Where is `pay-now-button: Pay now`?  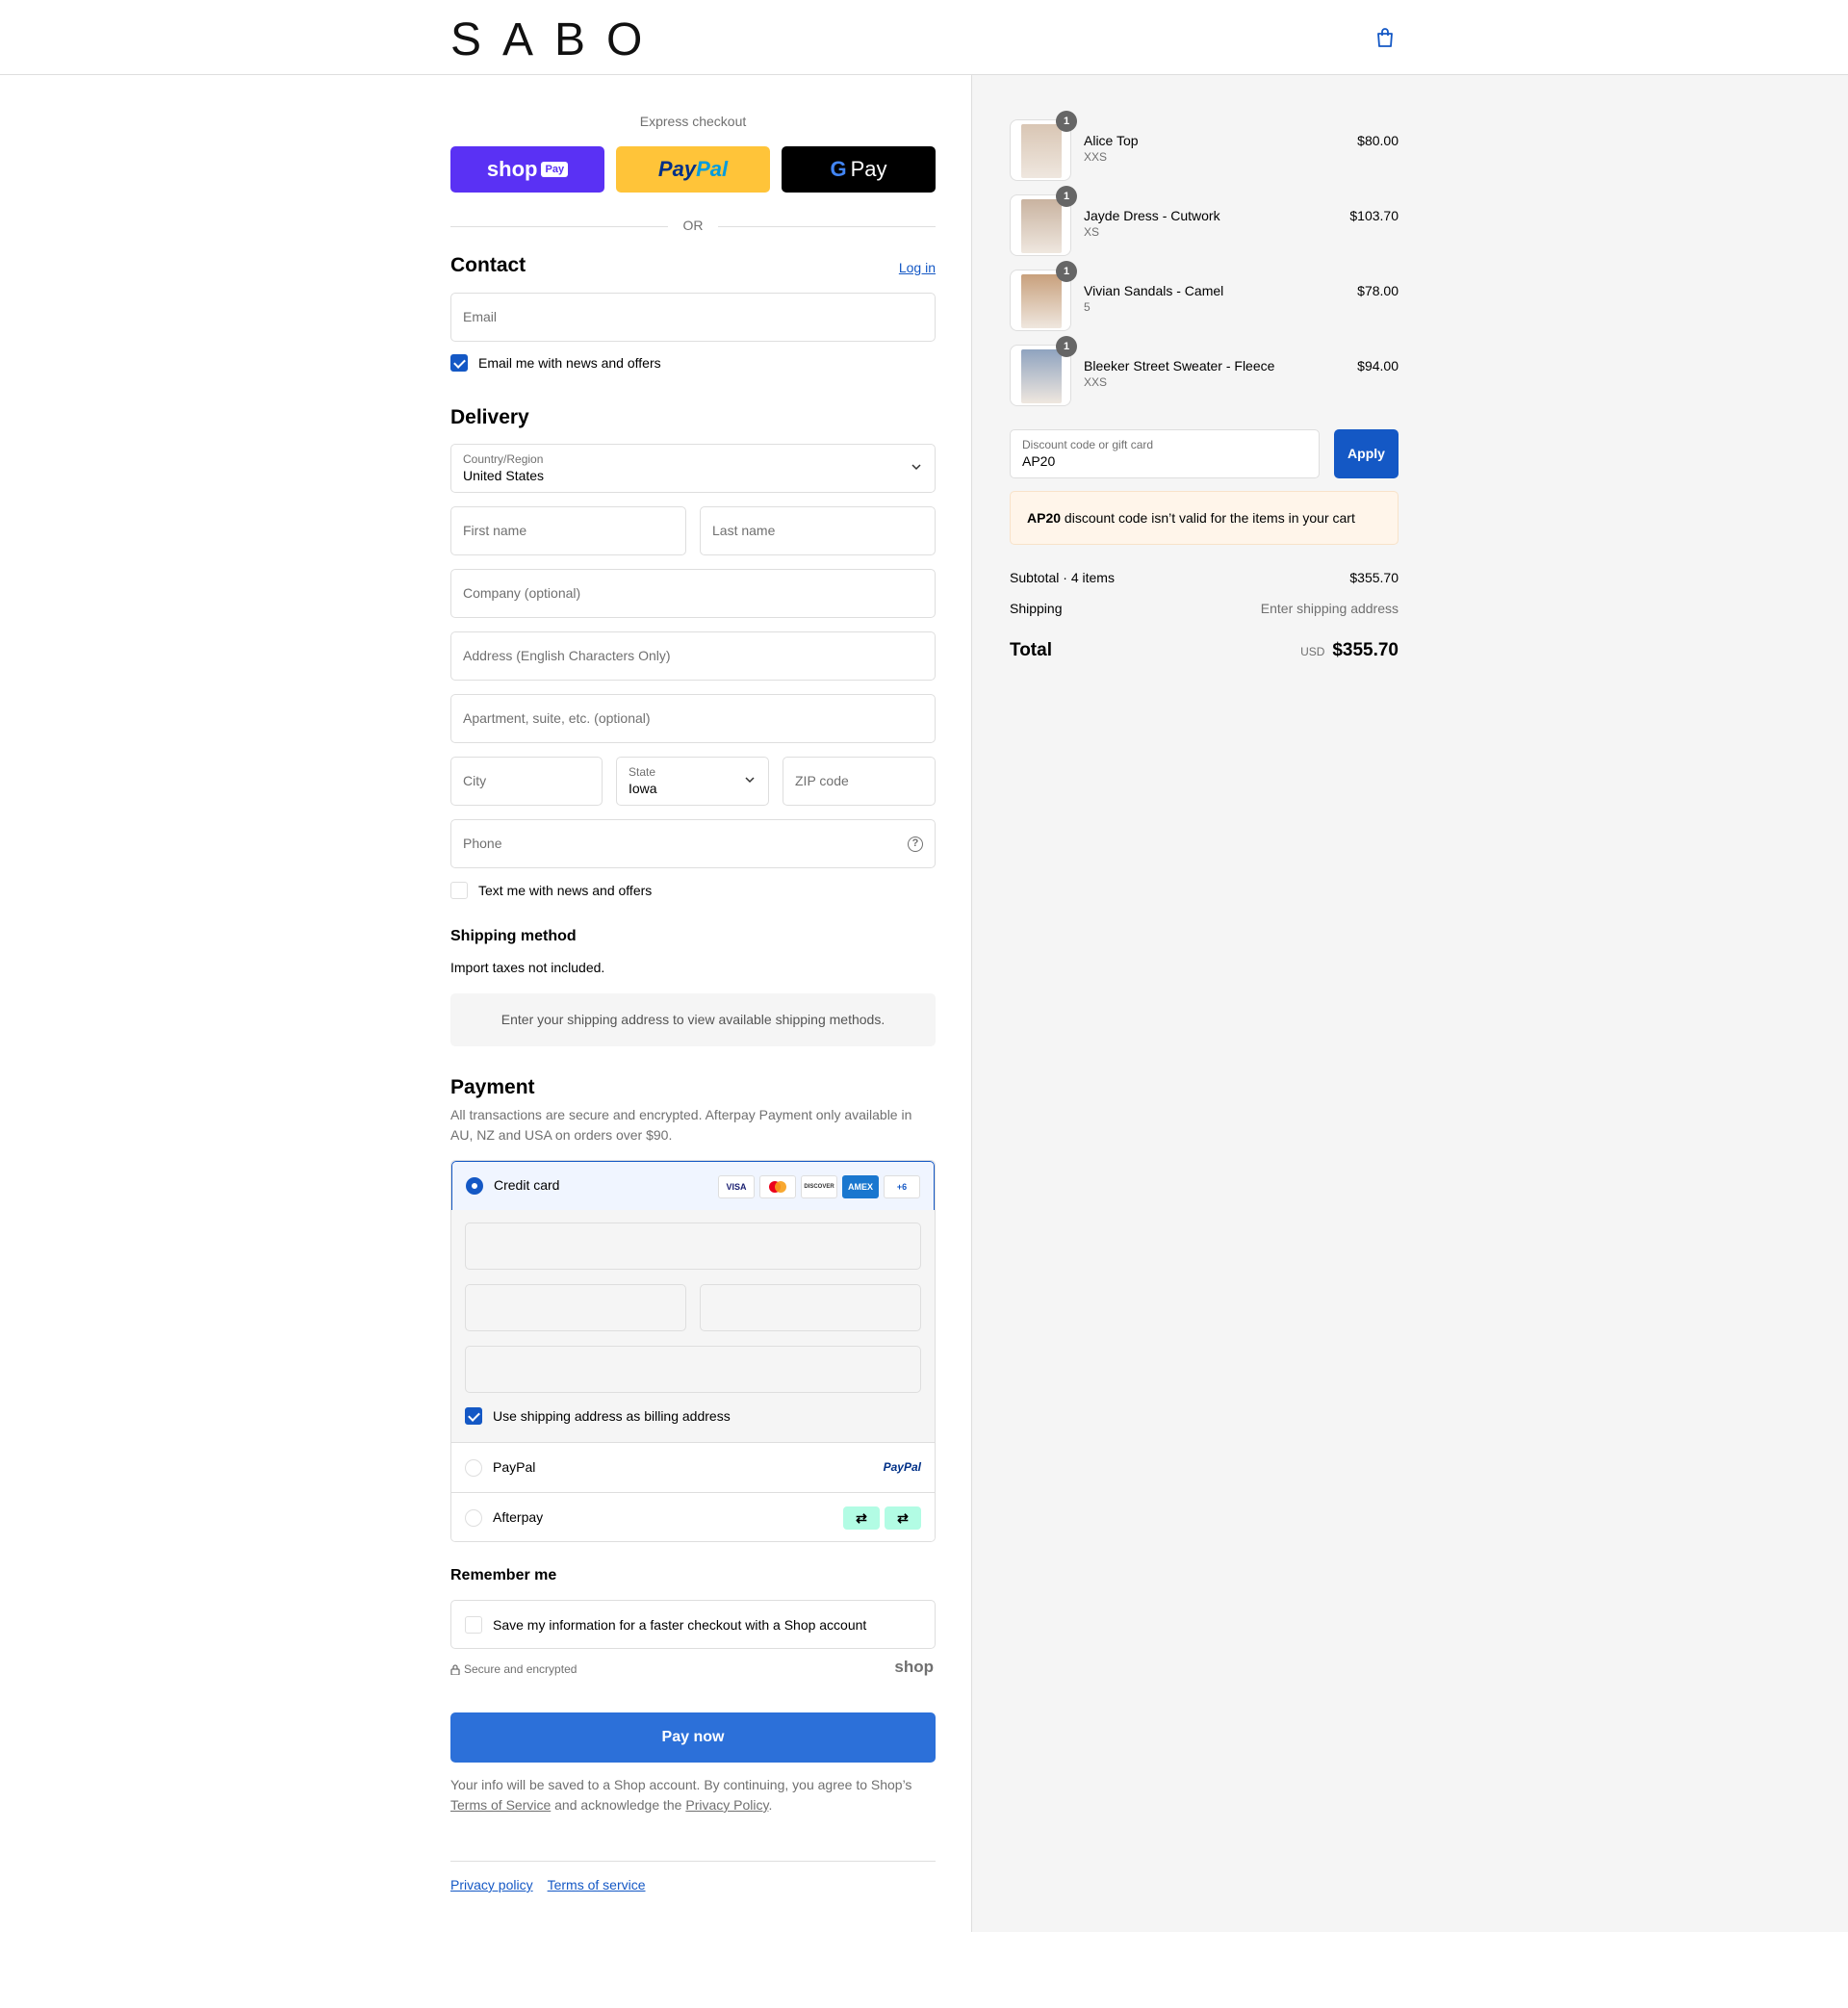
pay-now-button: Pay now is located at coordinates (693, 1737).